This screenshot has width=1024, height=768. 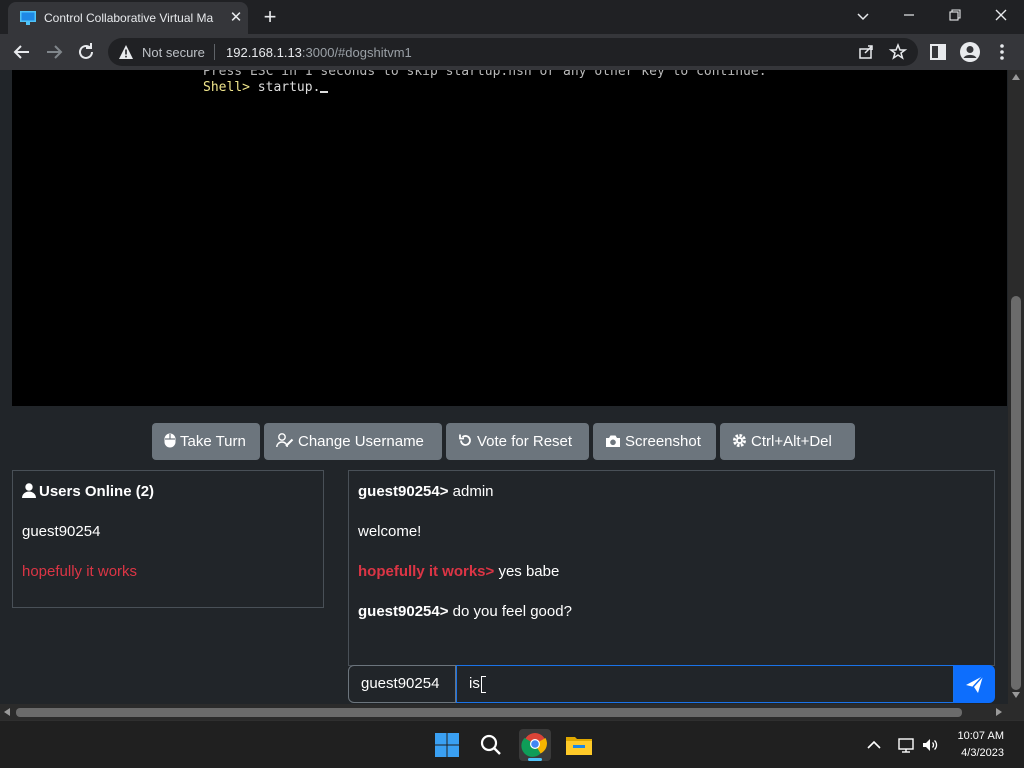 I want to click on windows-start-icon, so click(x=447, y=745).